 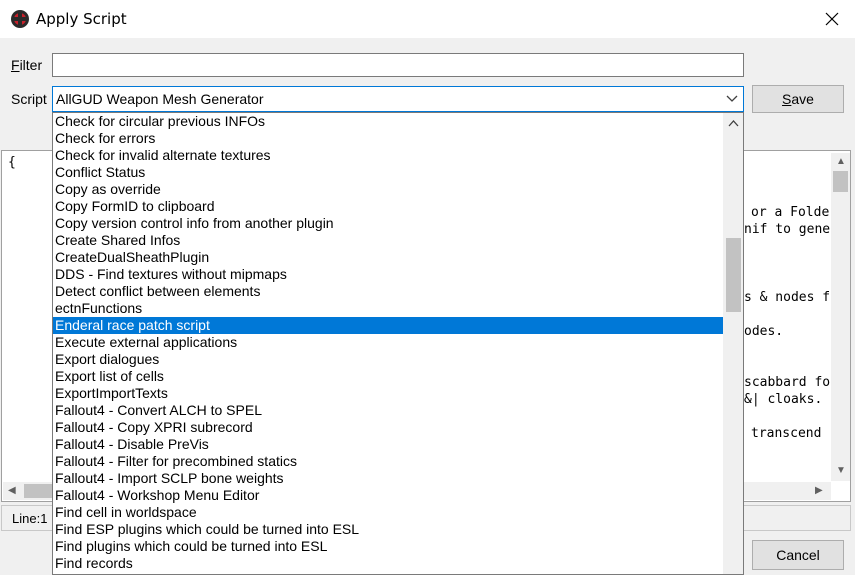 I want to click on save-button: Save, so click(x=798, y=99).